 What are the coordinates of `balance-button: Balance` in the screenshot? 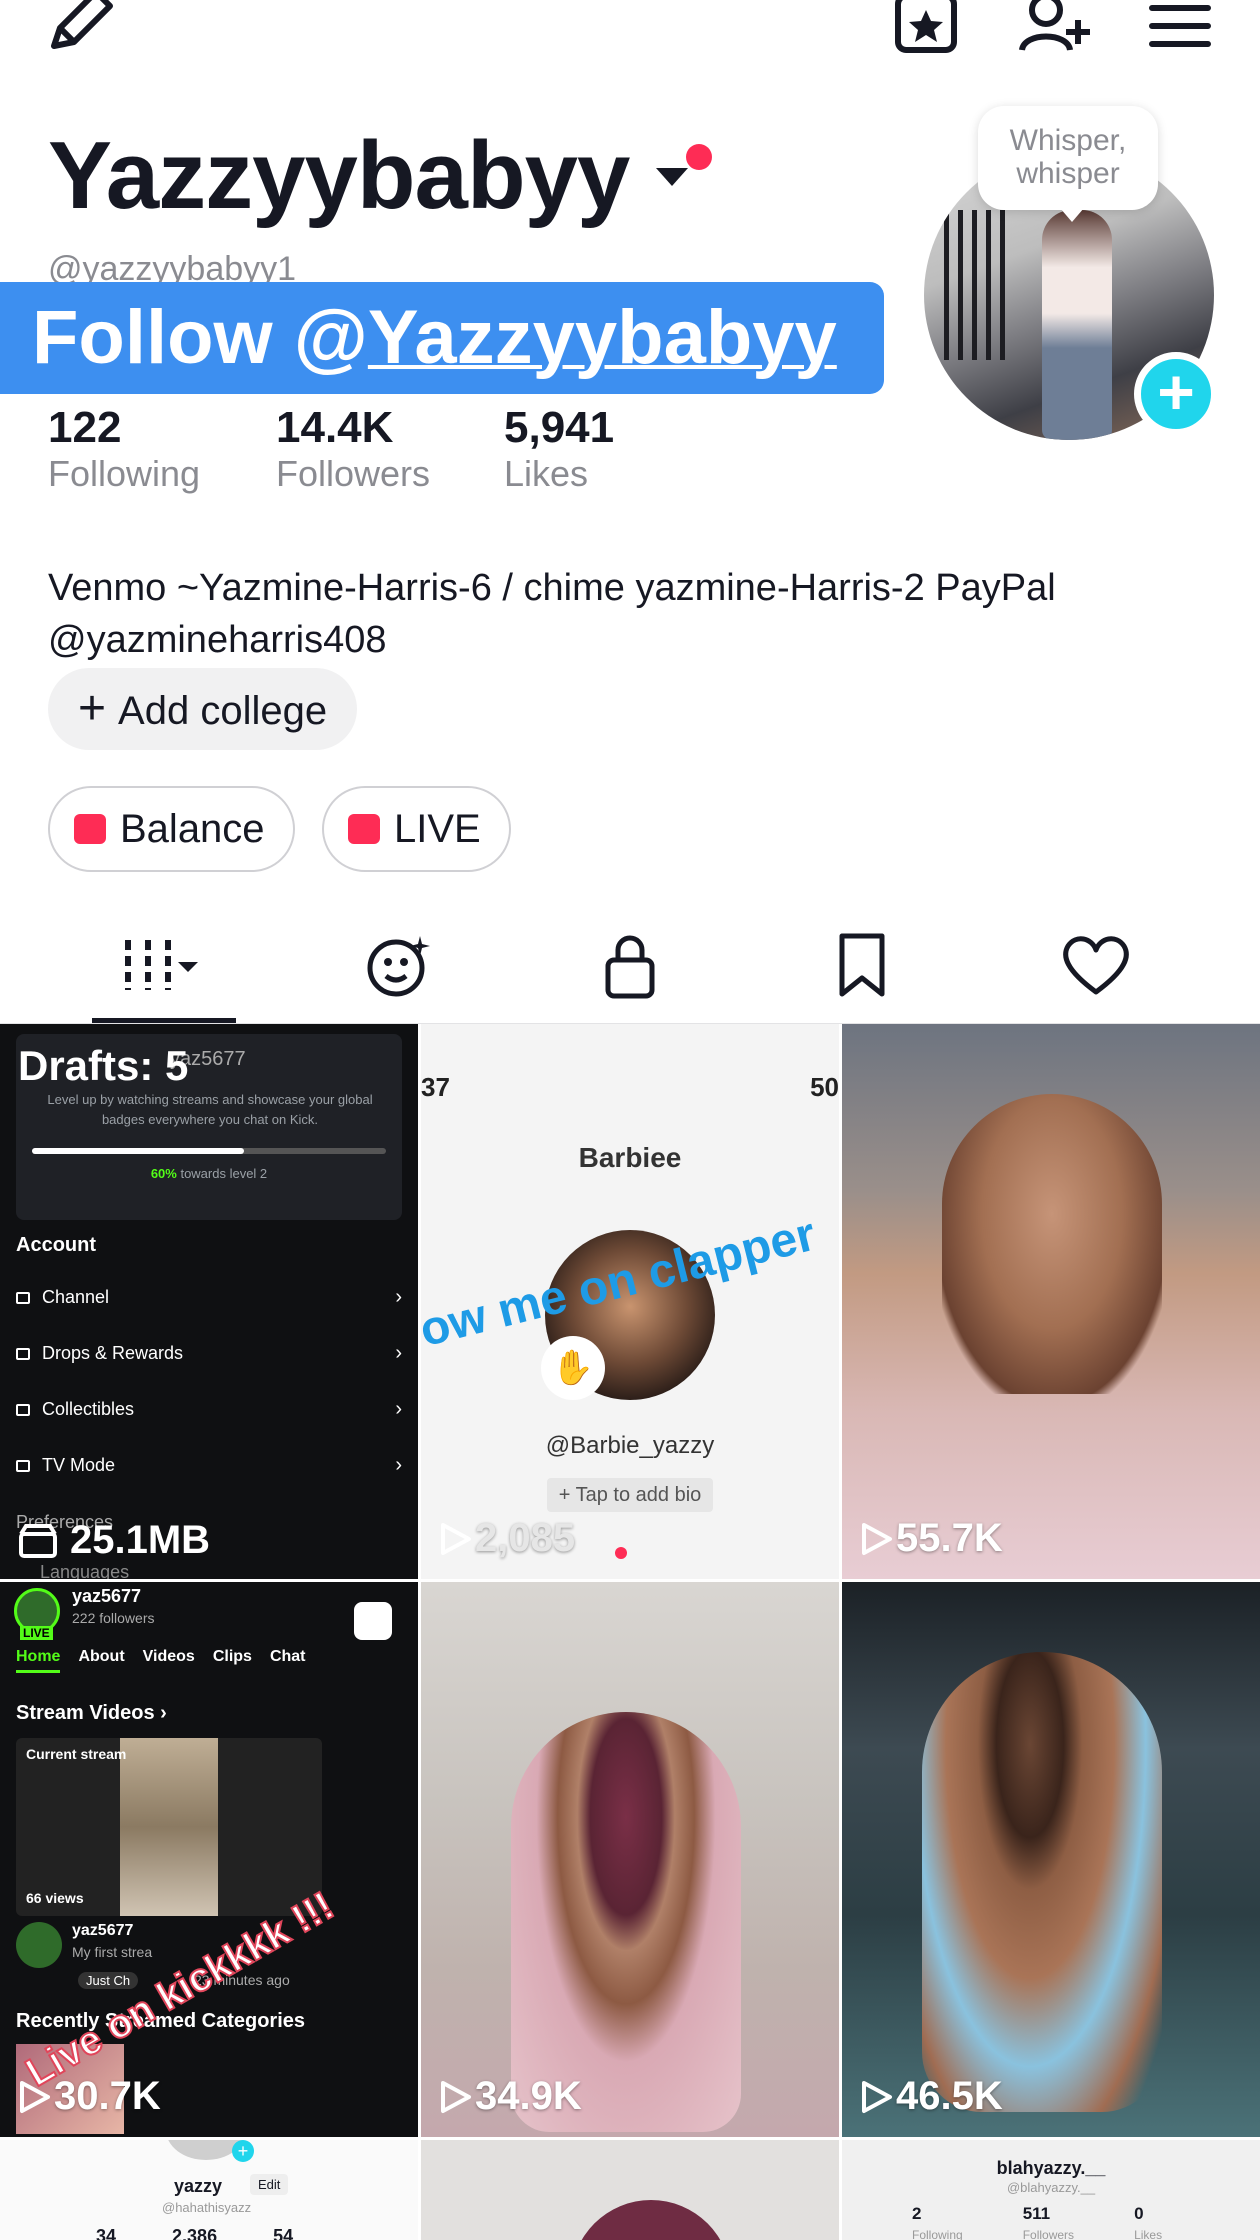 It's located at (171, 829).